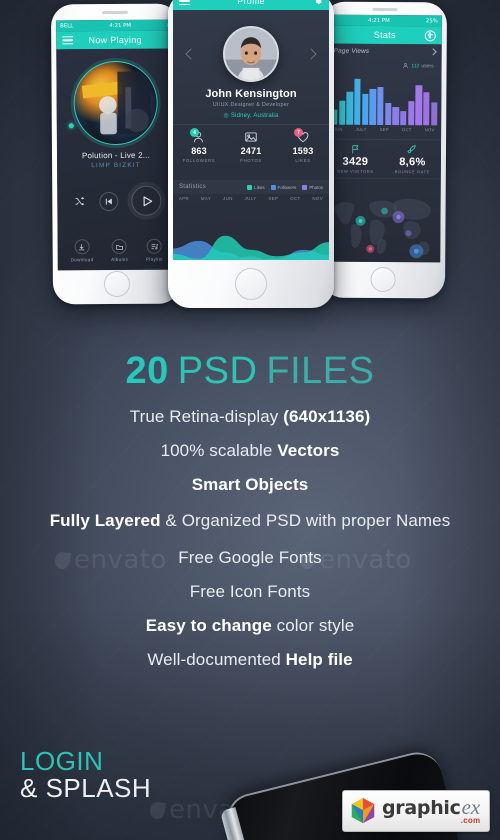 The height and width of the screenshot is (840, 500). Describe the element at coordinates (298, 132) in the screenshot. I see `stat-badge: 7` at that location.